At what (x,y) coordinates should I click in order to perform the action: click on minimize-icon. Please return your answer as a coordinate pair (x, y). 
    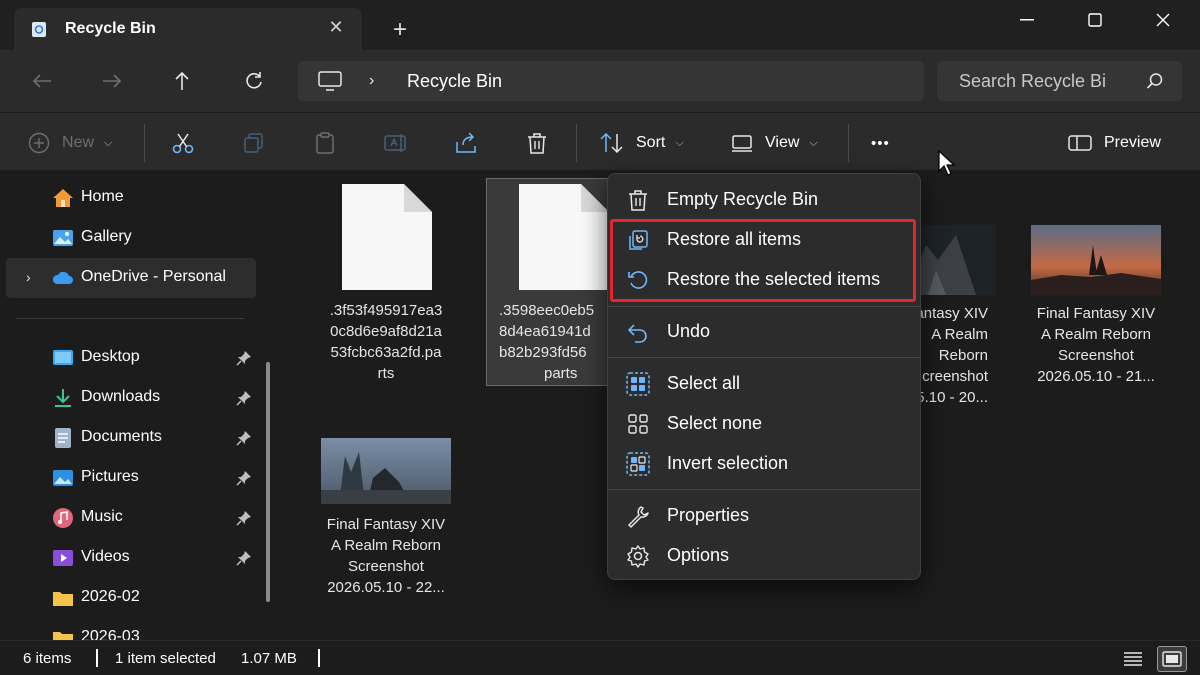
    Looking at the image, I should click on (1027, 20).